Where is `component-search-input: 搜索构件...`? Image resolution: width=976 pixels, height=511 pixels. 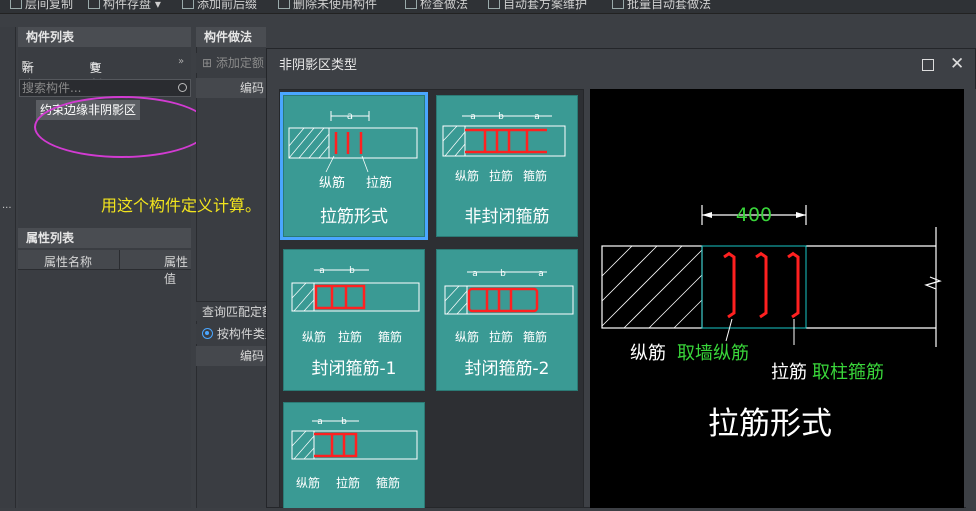
component-search-input: 搜索构件... is located at coordinates (105, 88).